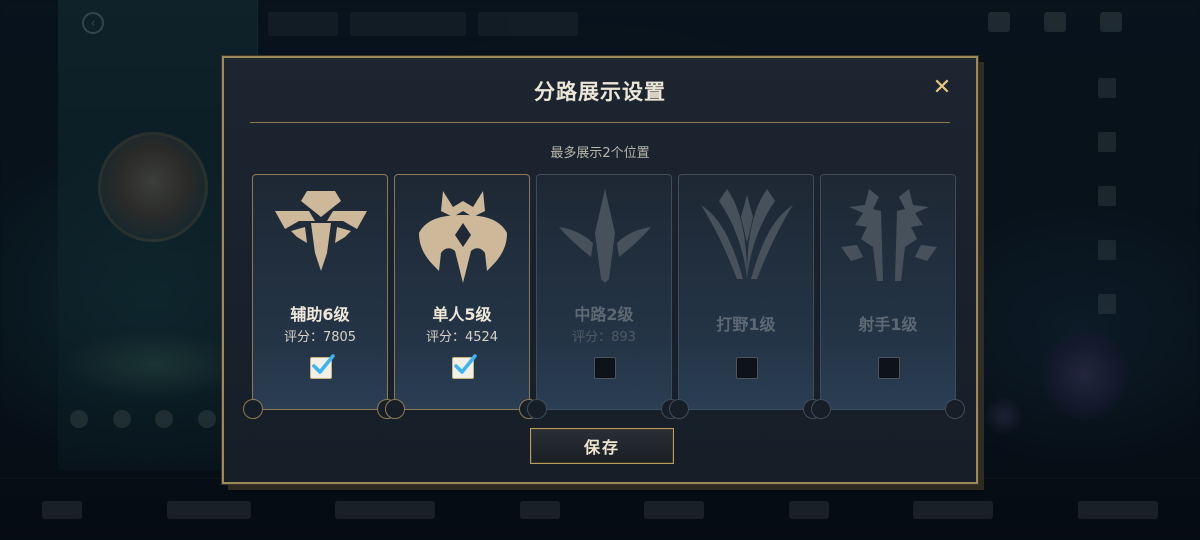  I want to click on support-role-icon, so click(321, 231).